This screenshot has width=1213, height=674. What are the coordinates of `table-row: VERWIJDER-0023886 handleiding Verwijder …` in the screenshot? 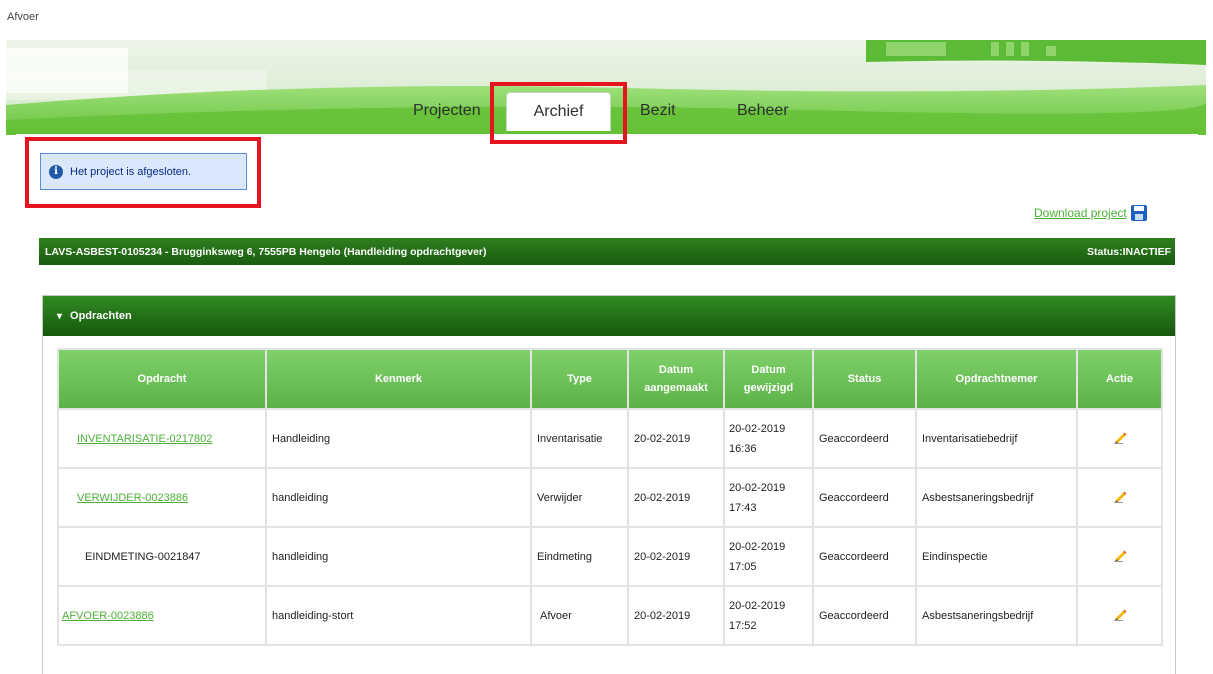 It's located at (610, 497).